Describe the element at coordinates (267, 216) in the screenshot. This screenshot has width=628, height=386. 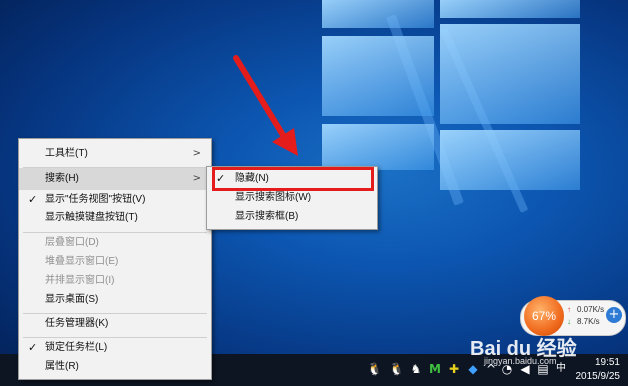
I see `menu-item-label: 显示搜索框(B)` at that location.